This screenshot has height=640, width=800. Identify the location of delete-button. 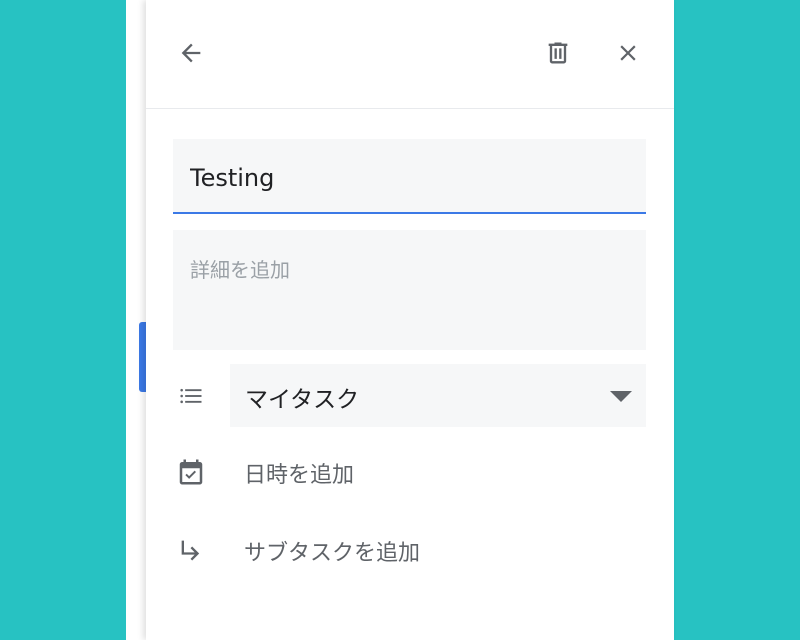
(558, 53).